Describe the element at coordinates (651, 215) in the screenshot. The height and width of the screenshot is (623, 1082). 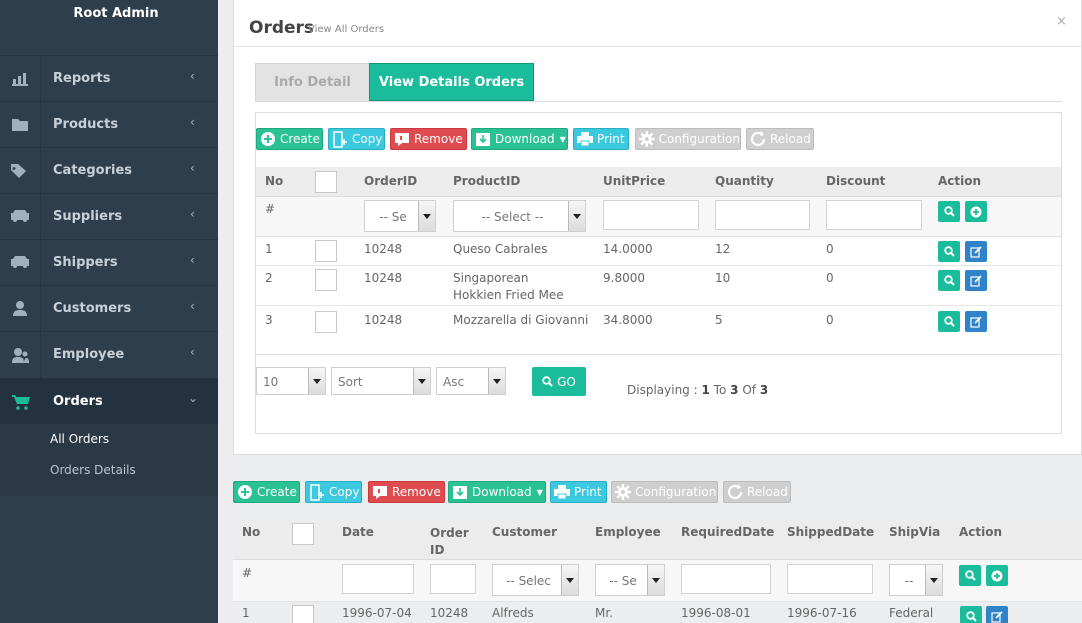
I see `unit-price-filter-input` at that location.